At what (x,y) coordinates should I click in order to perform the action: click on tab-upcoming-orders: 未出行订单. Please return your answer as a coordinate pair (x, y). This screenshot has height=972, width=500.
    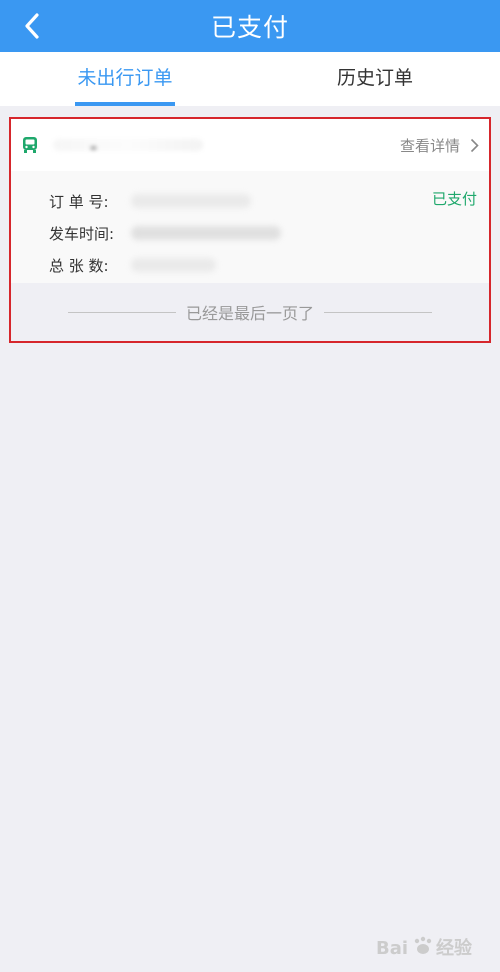
    Looking at the image, I should click on (125, 79).